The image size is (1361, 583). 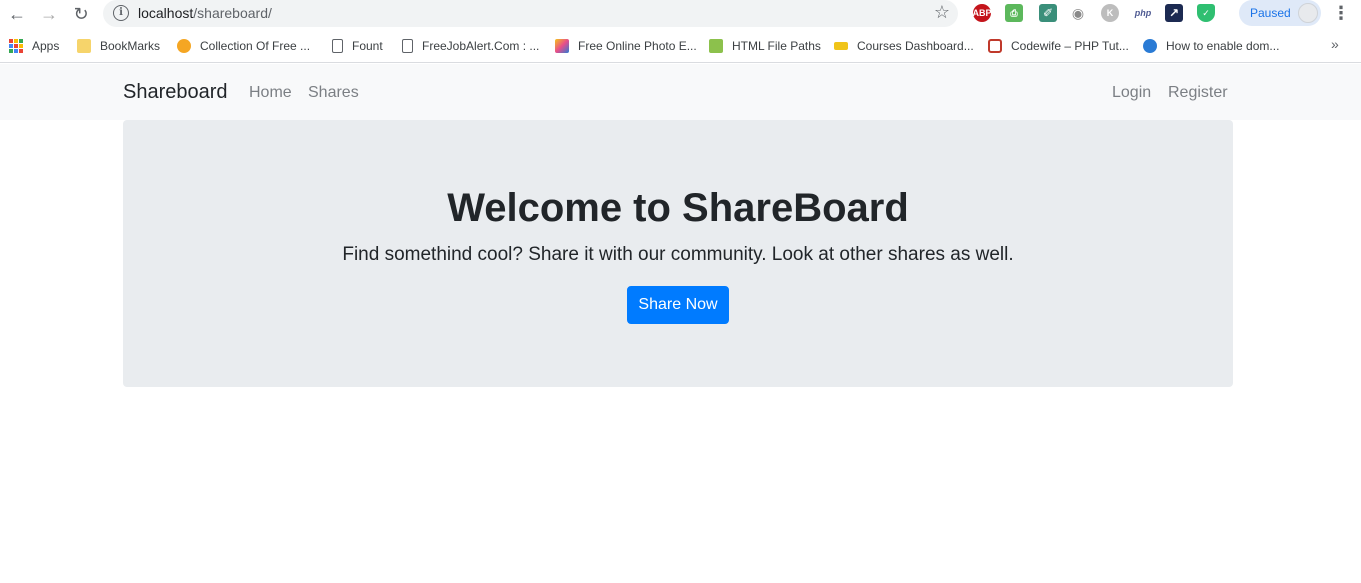 What do you see at coordinates (678, 305) in the screenshot?
I see `share-now-button: Share Now` at bounding box center [678, 305].